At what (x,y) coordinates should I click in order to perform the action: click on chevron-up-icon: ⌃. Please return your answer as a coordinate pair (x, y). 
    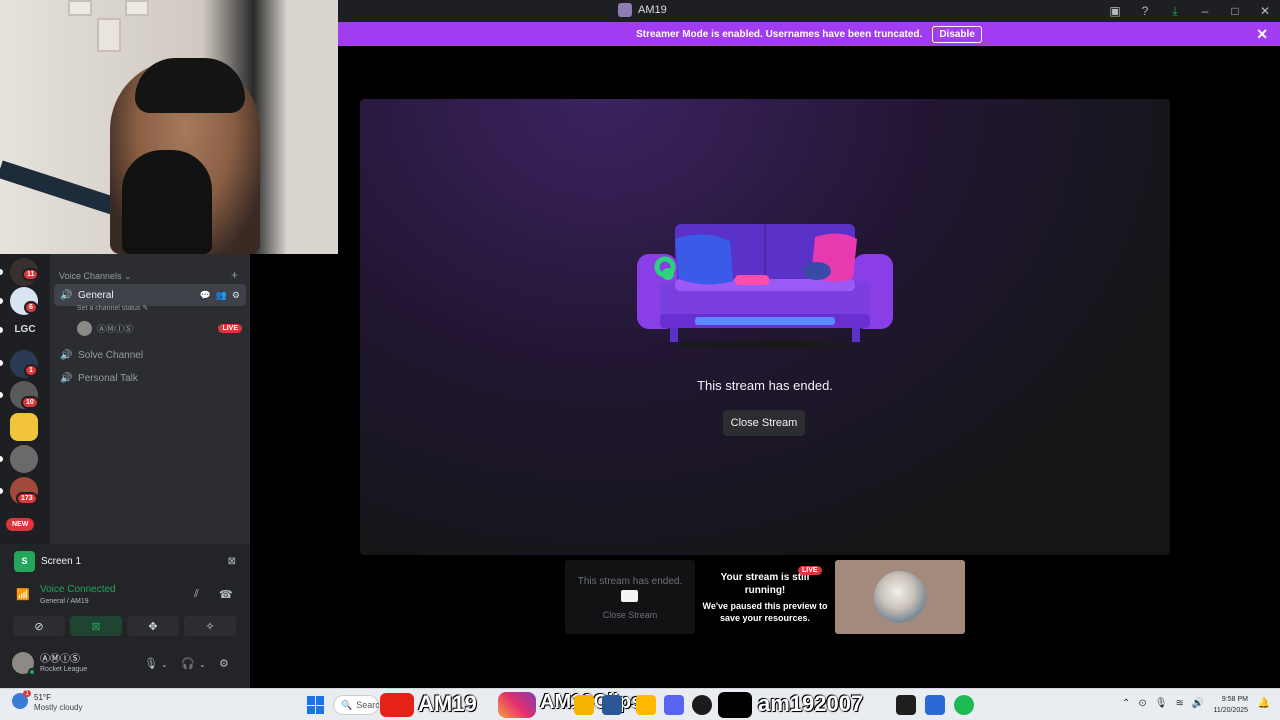
    Looking at the image, I should click on (1126, 703).